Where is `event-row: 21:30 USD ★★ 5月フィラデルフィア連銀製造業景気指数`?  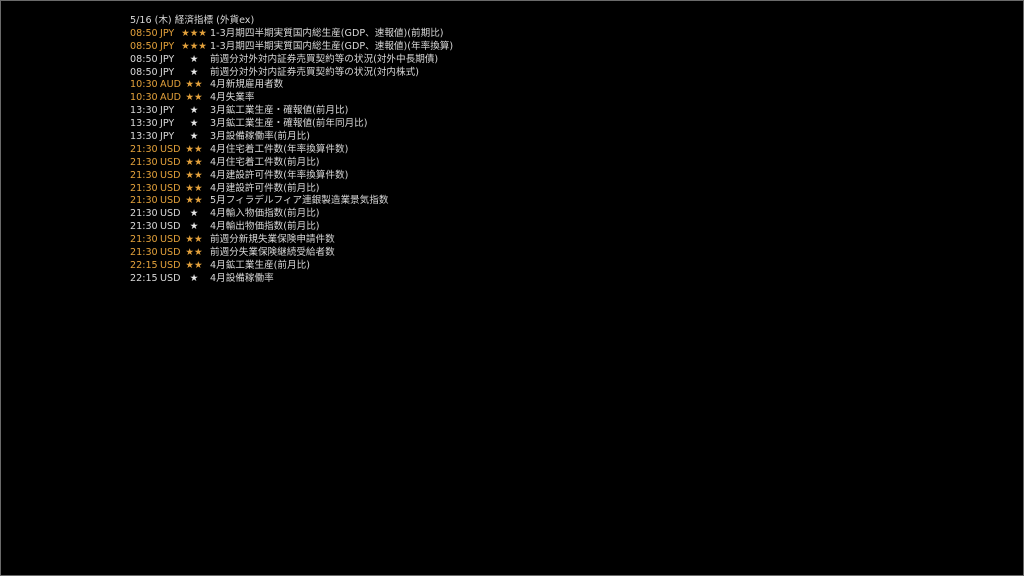
event-row: 21:30 USD ★★ 5月フィラデルフィア連銀製造業景気指数 is located at coordinates (430, 201).